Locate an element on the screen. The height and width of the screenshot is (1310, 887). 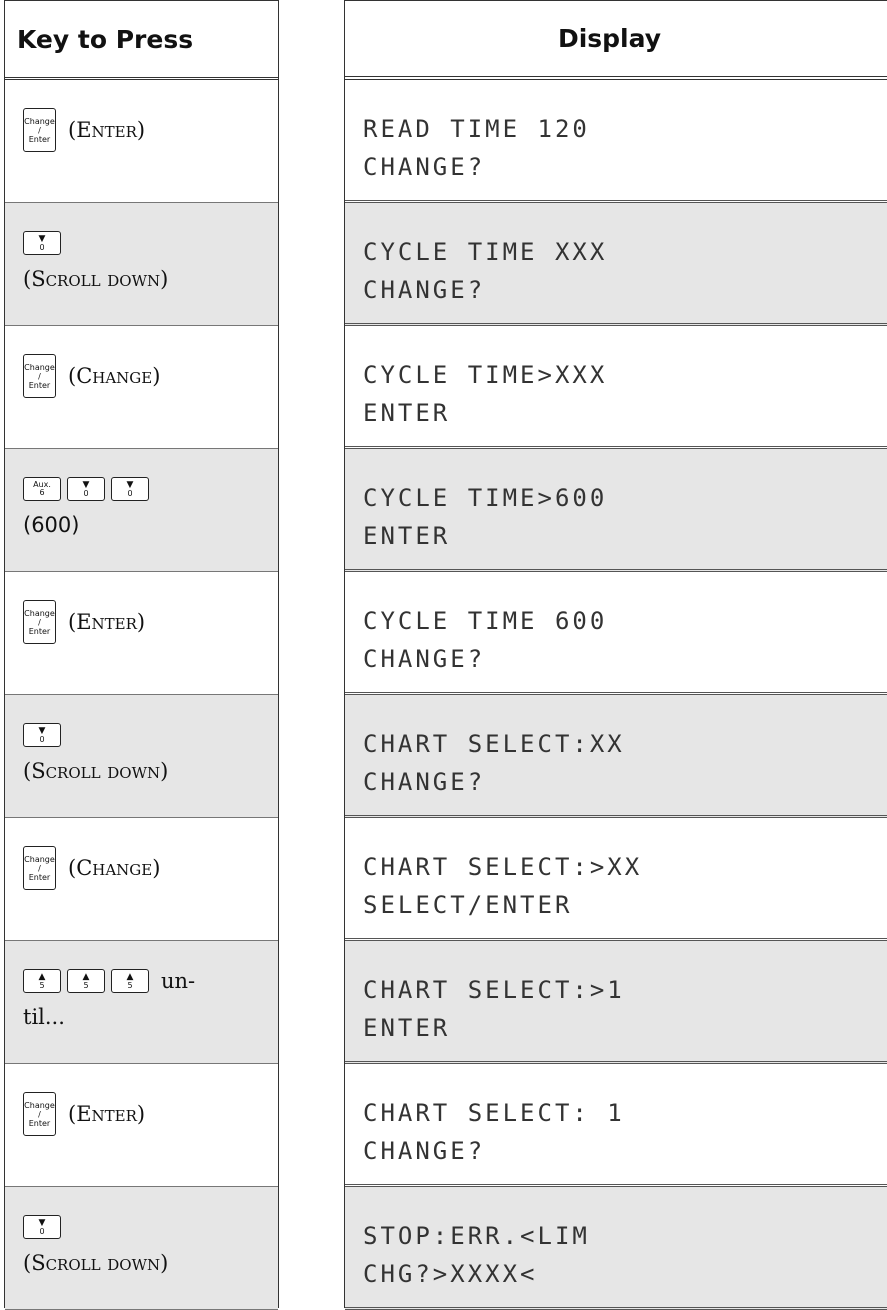
lcd-readout: CYCLE TIME XXX CHANGE? is located at coordinates (485, 271).